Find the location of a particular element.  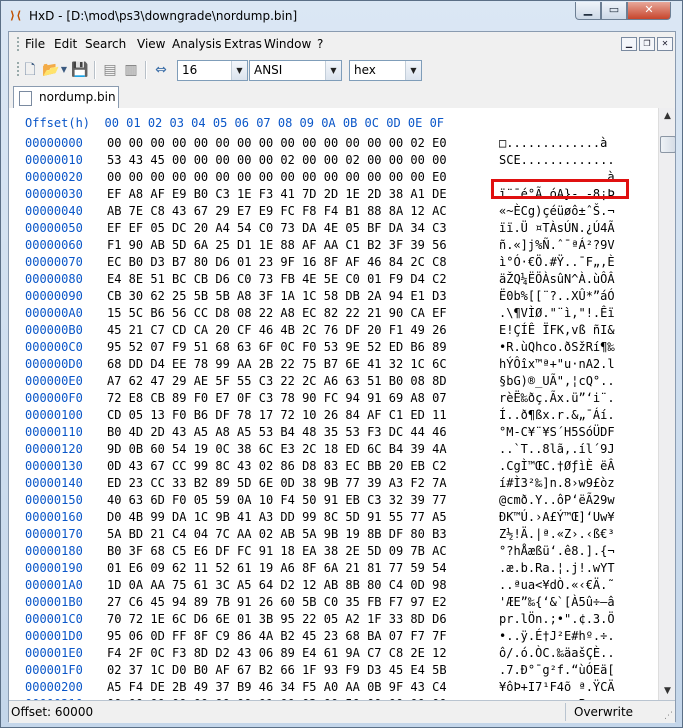

display-mode-select: hex ▼ is located at coordinates (385, 70).